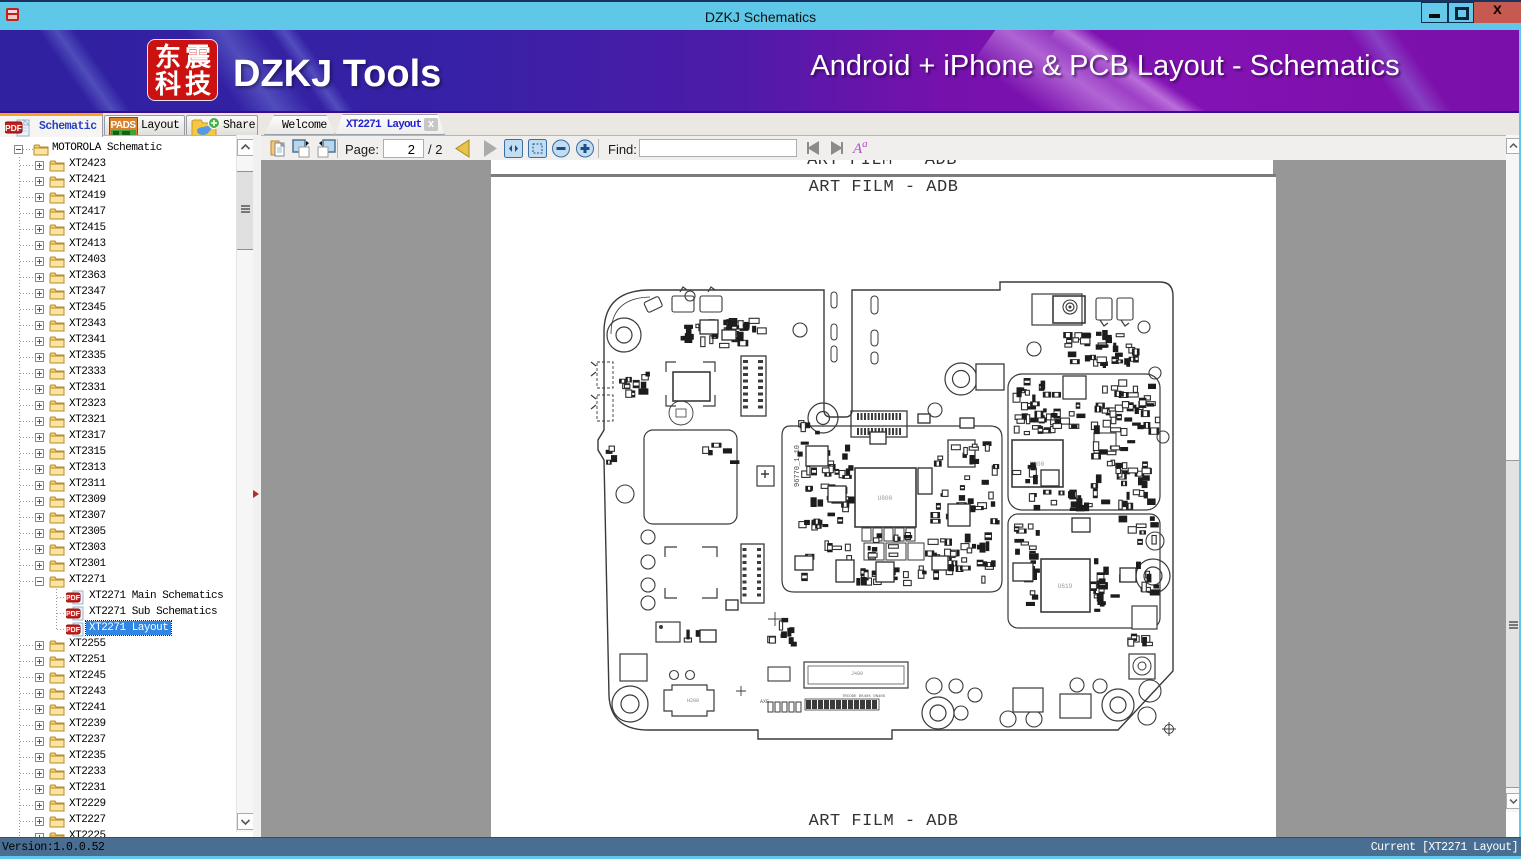 The height and width of the screenshot is (859, 1521). Describe the element at coordinates (693, 701) in the screenshot. I see `svg-text: H200` at that location.